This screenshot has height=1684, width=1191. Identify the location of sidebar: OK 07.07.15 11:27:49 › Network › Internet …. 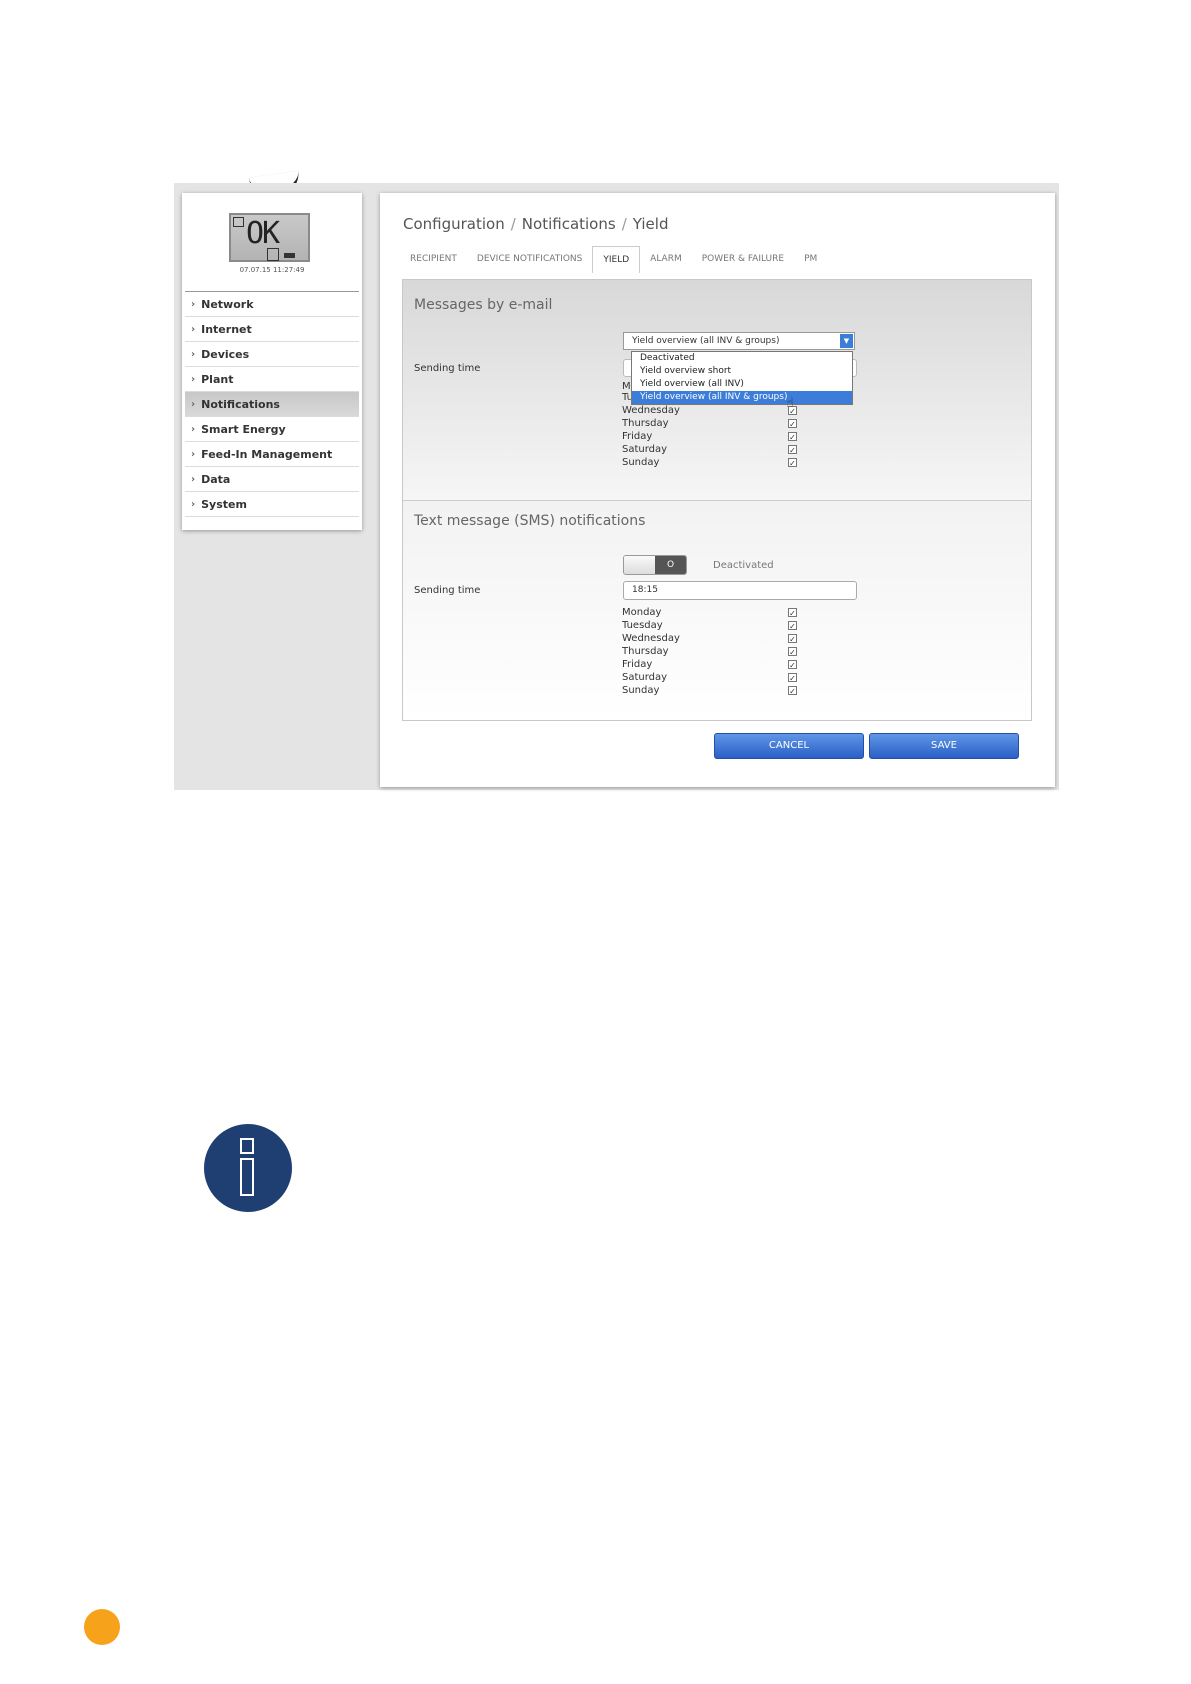
(272, 361).